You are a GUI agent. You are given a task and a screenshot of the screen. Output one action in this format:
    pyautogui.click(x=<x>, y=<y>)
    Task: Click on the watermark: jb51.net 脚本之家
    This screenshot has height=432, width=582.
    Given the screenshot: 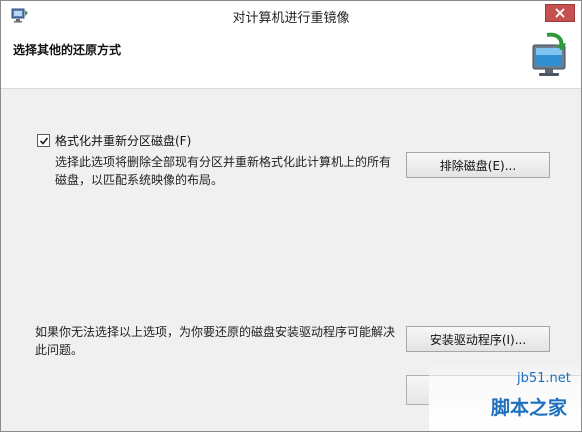 What is the action you would take?
    pyautogui.click(x=505, y=397)
    